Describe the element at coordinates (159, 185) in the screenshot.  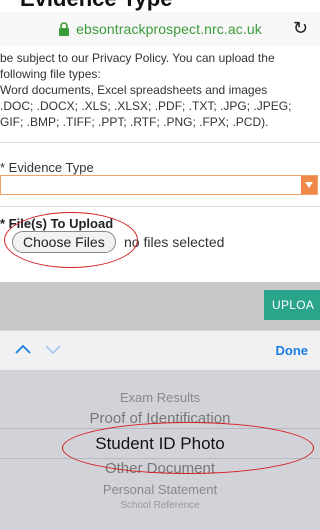
I see `evidence-type-select` at that location.